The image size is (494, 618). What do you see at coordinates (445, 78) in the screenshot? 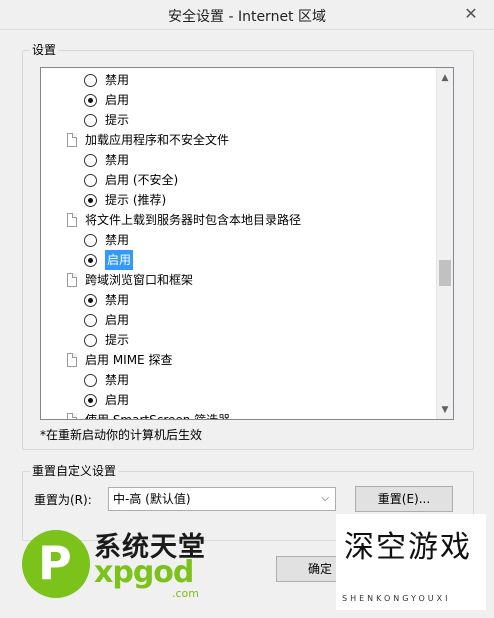
I see `scroll-up-icon: ▲` at bounding box center [445, 78].